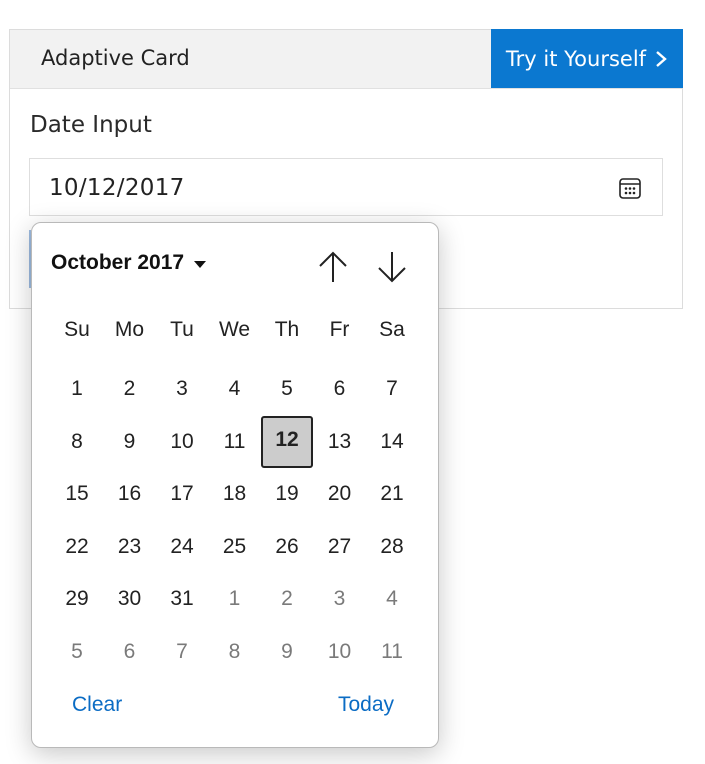 This screenshot has width=705, height=764. What do you see at coordinates (392, 389) in the screenshot?
I see `day-cell: 7` at bounding box center [392, 389].